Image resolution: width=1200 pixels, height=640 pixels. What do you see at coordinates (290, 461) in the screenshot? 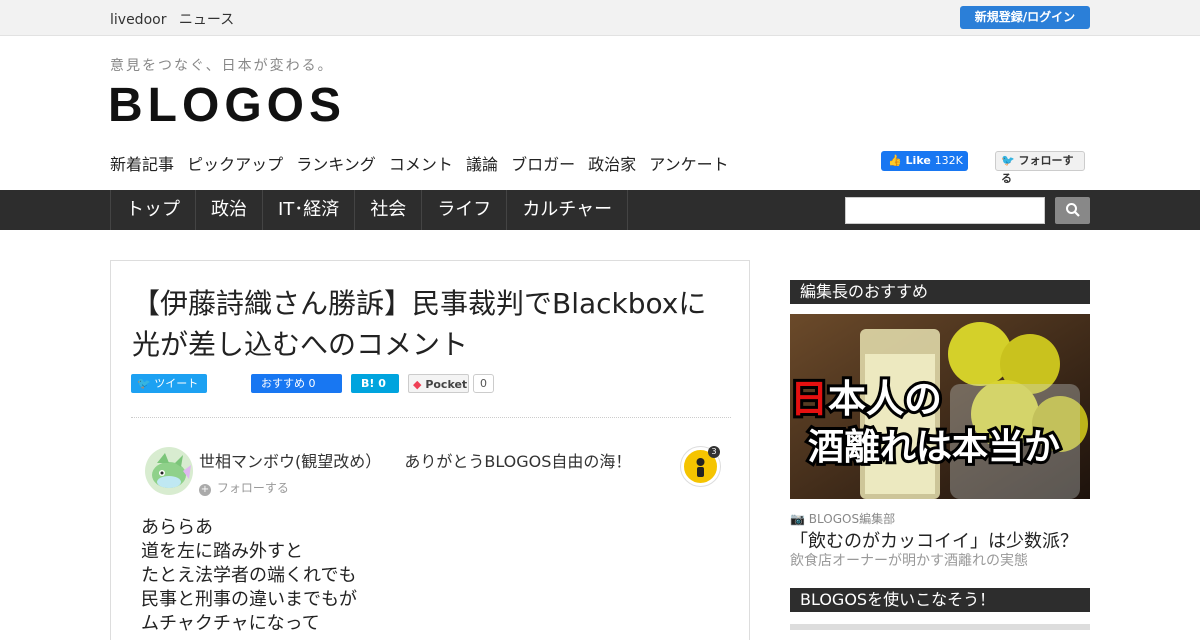
I see `author-name: 世相マンボウ(観望改め）` at bounding box center [290, 461].